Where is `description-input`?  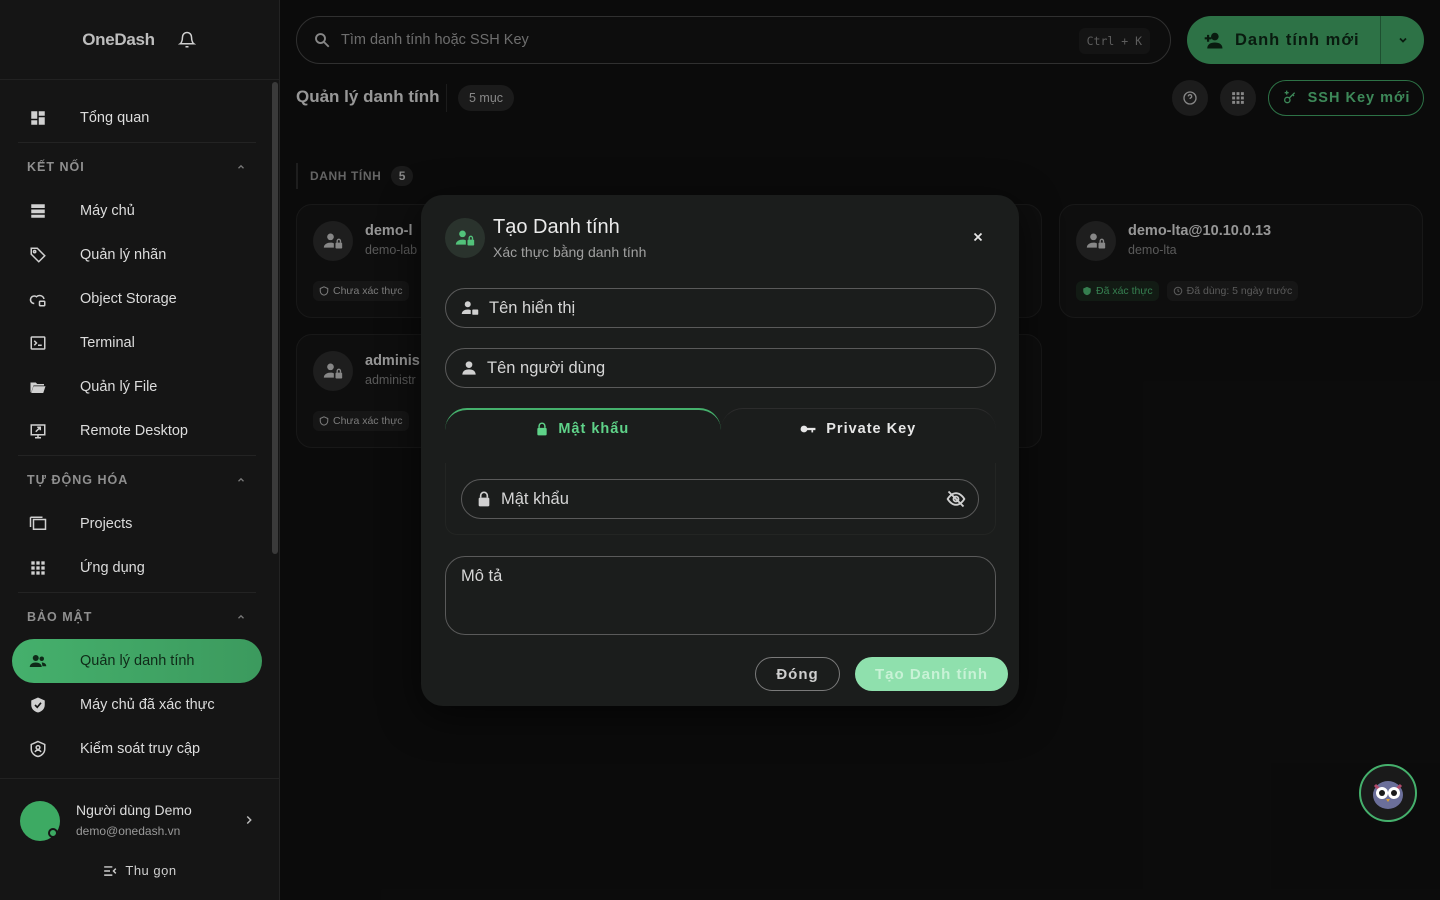 description-input is located at coordinates (720, 595).